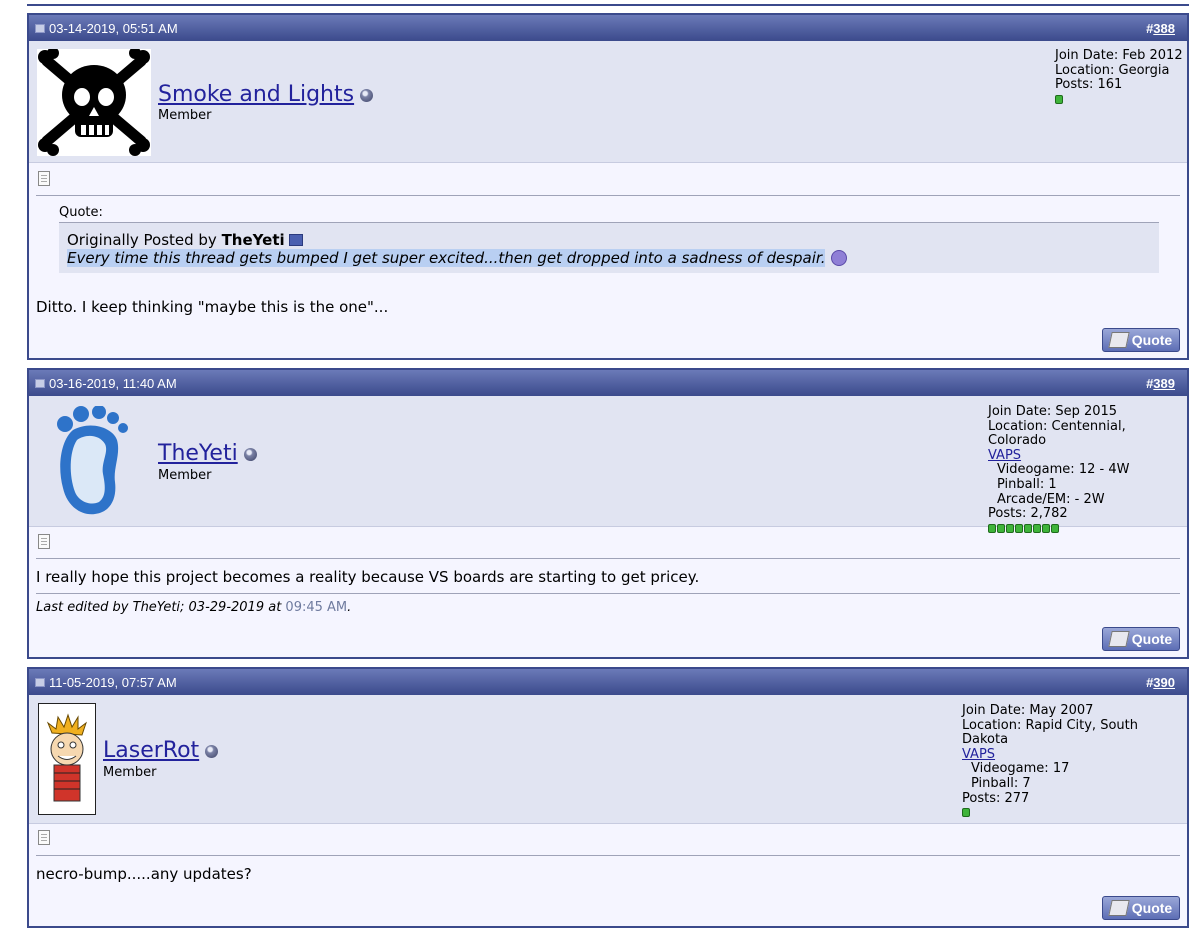  What do you see at coordinates (1057, 433) in the screenshot?
I see `location: Location: Centennial, Colorado` at bounding box center [1057, 433].